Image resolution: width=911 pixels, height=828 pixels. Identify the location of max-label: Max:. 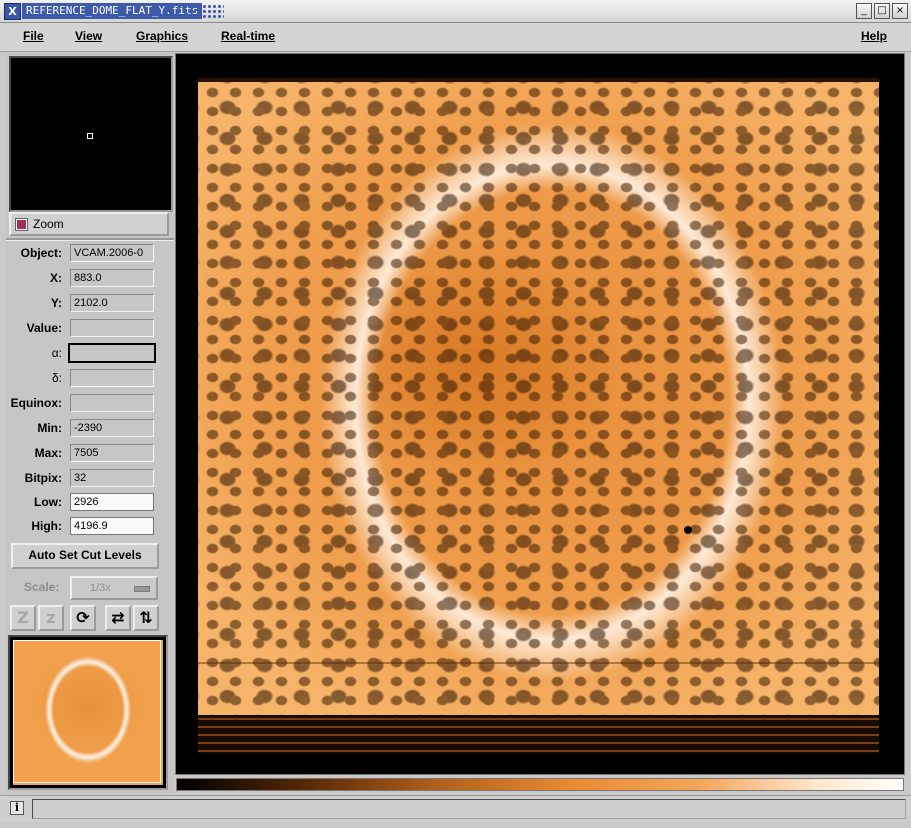
(48, 453).